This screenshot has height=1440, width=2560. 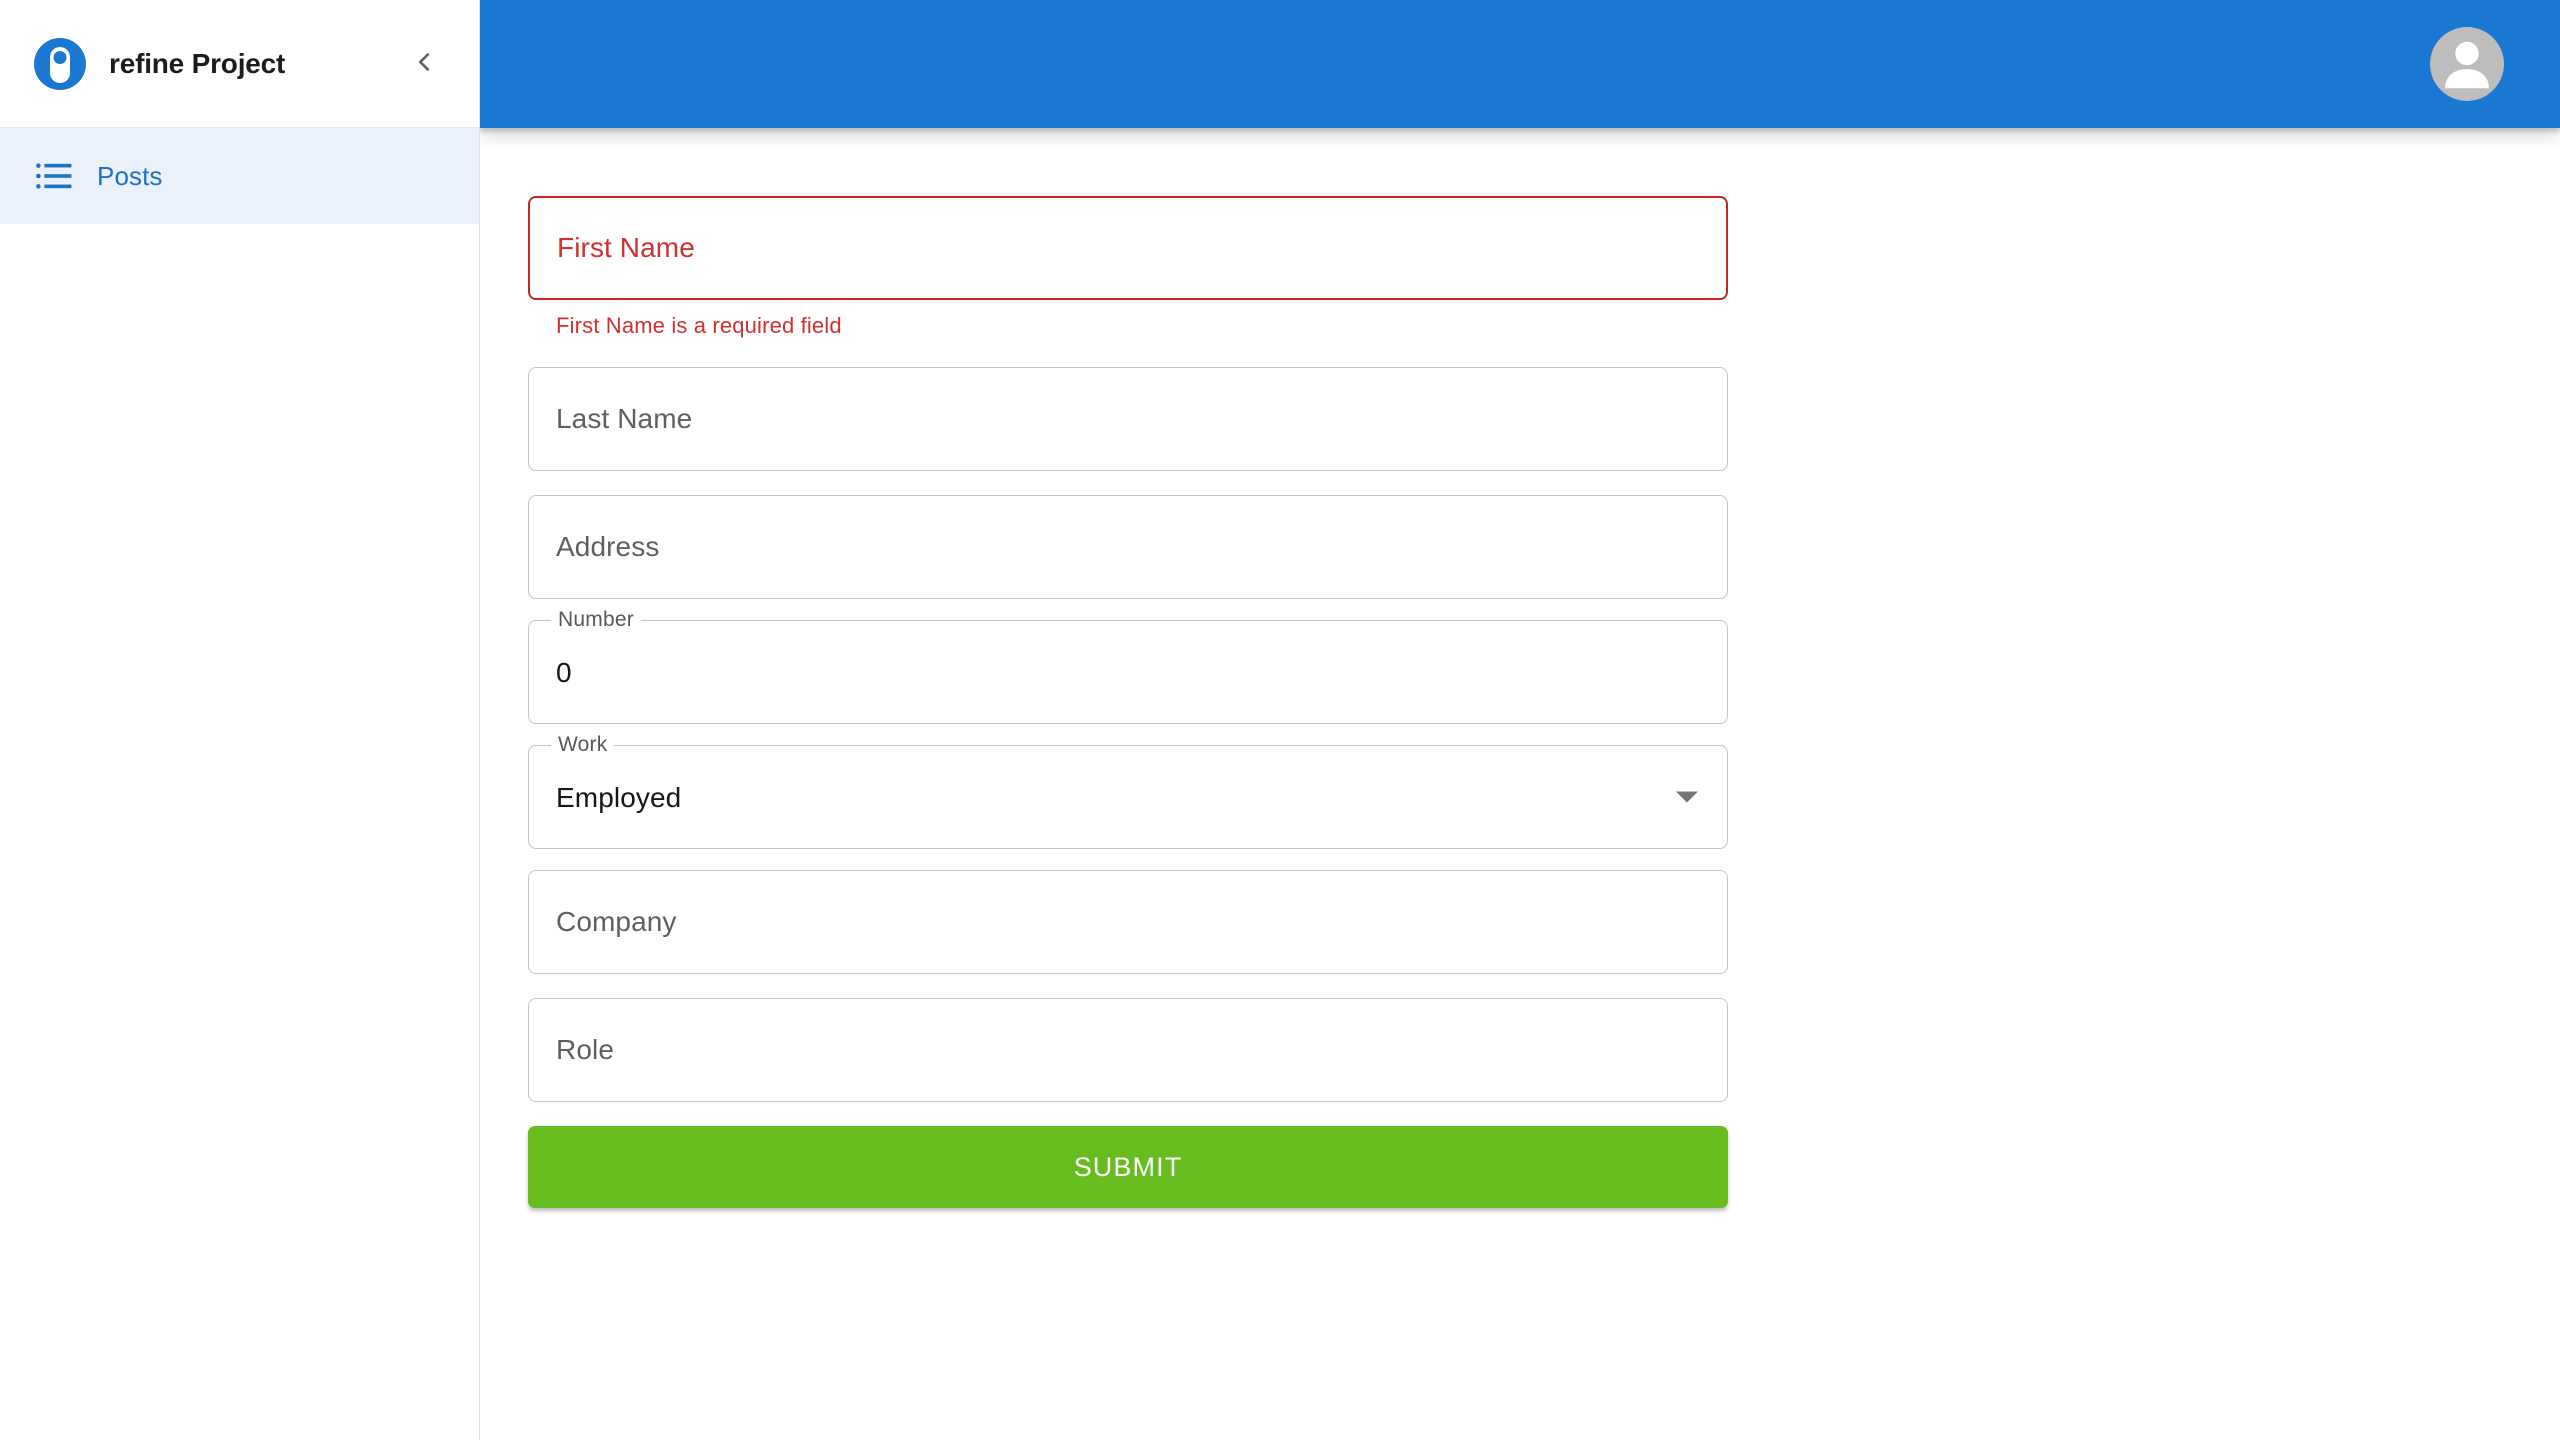 What do you see at coordinates (1128, 1167) in the screenshot?
I see `submit-button: SUBMIT` at bounding box center [1128, 1167].